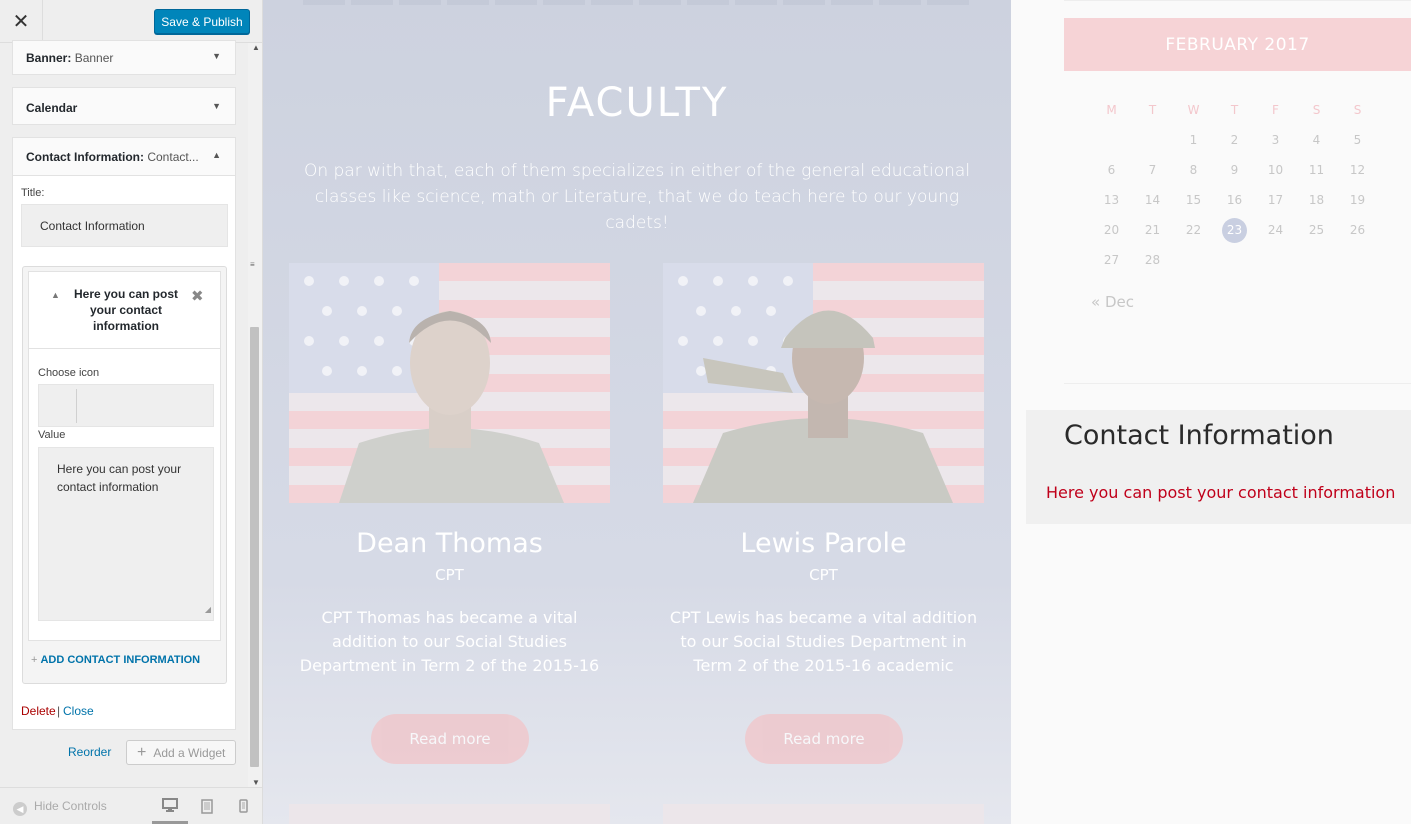  I want to click on close-icon: ✕, so click(21, 22).